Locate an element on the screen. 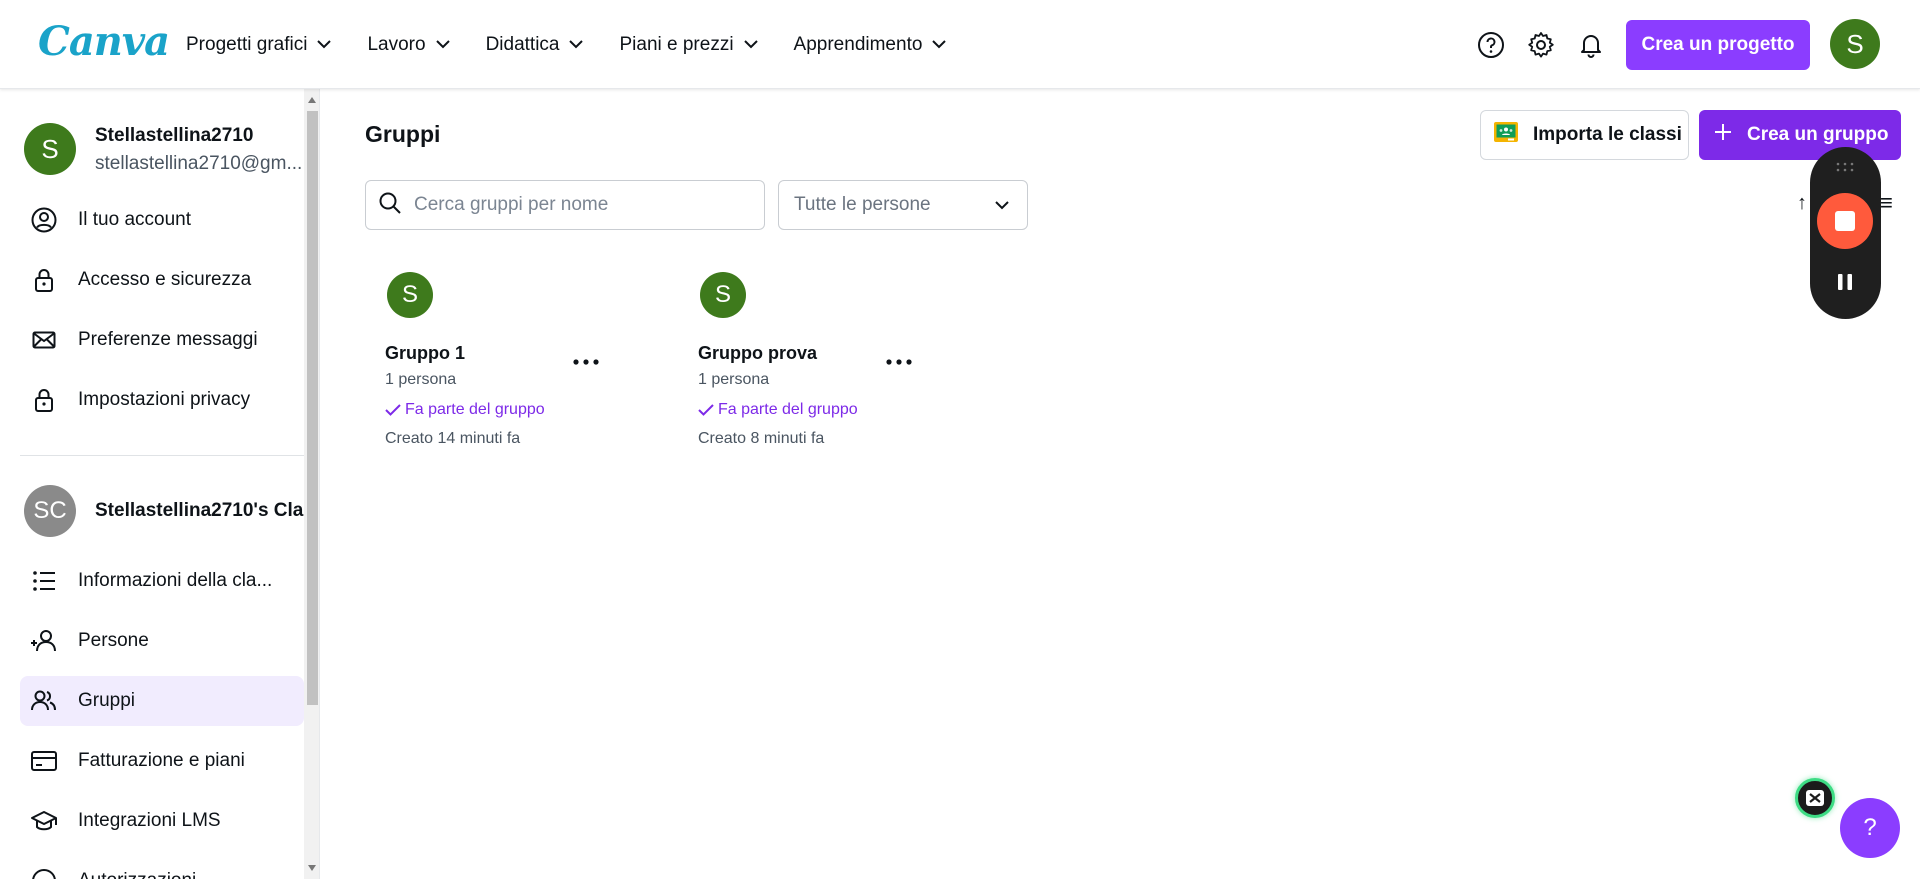  pause-icon is located at coordinates (1845, 284).